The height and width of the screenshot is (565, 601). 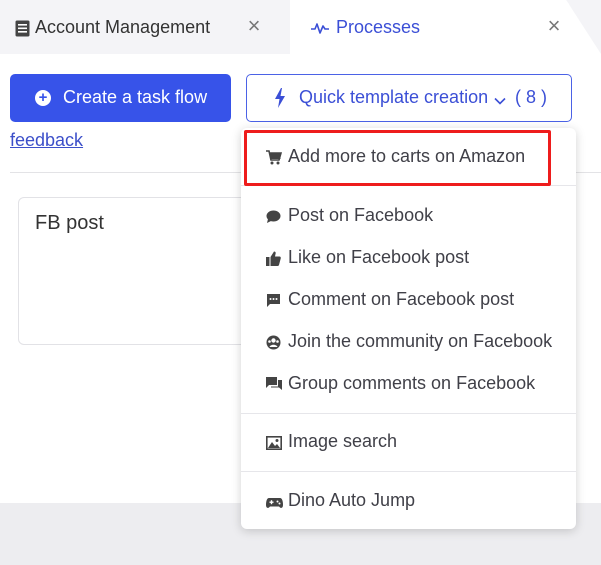 What do you see at coordinates (430, 27) in the screenshot?
I see `tab-processes: Processes ×` at bounding box center [430, 27].